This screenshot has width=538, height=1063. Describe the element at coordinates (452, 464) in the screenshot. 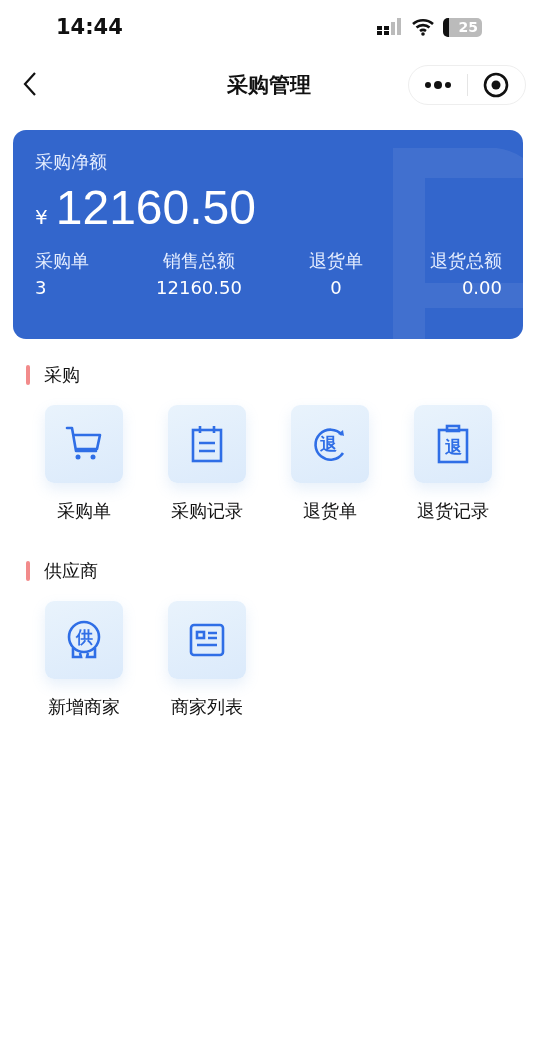

I see `menu-item: 退 退货记录` at that location.